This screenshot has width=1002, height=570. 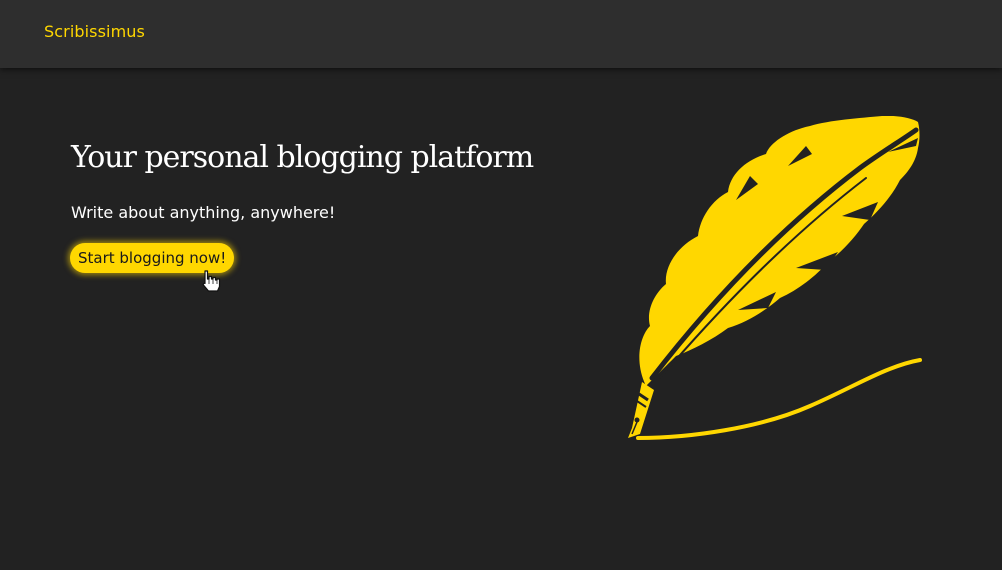 What do you see at coordinates (211, 281) in the screenshot?
I see `hand-pointer-icon` at bounding box center [211, 281].